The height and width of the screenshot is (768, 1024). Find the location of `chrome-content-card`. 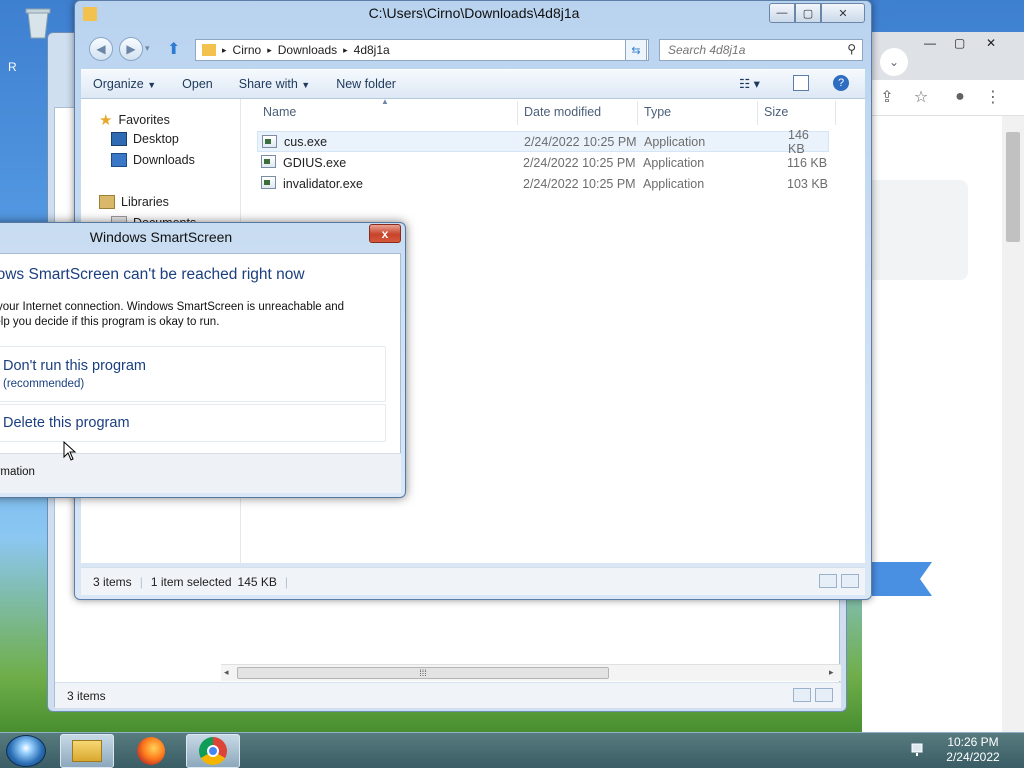

chrome-content-card is located at coordinates (917, 230).